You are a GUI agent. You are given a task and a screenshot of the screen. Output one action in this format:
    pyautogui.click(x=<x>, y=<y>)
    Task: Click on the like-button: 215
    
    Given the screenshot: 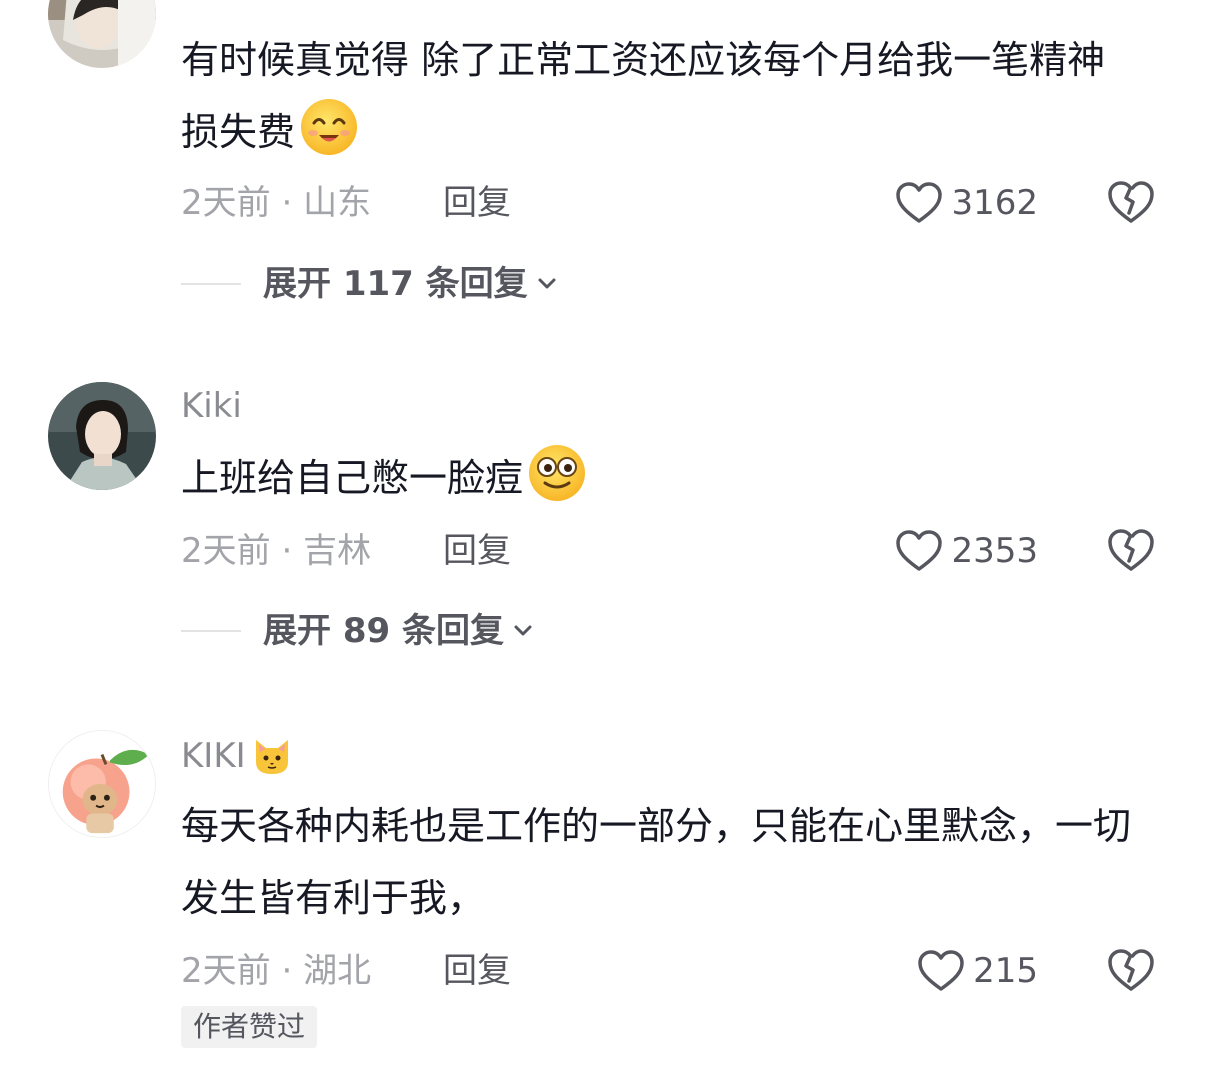 What is the action you would take?
    pyautogui.click(x=977, y=971)
    